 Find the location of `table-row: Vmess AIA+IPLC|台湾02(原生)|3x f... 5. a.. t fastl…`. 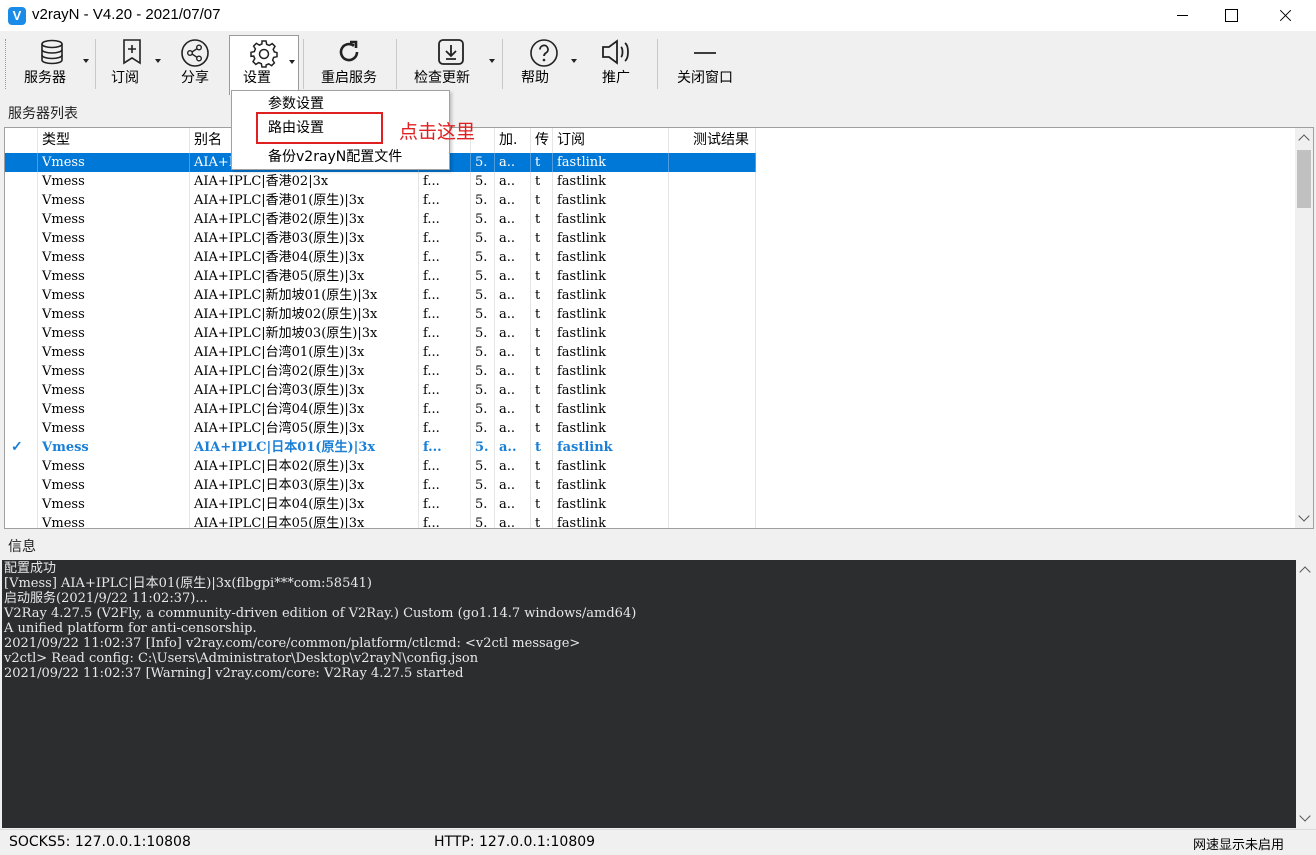

table-row: Vmess AIA+IPLC|台湾02(原生)|3x f... 5. a.. t fastl… is located at coordinates (380, 371).